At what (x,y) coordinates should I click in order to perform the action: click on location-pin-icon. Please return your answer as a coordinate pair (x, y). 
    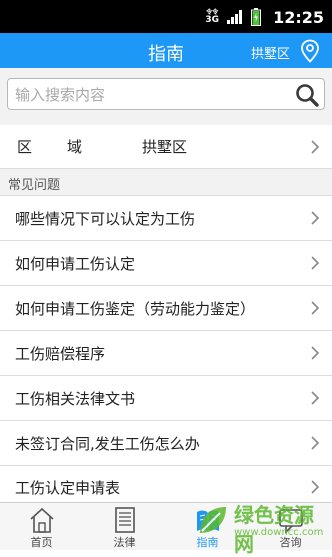
    Looking at the image, I should click on (310, 51).